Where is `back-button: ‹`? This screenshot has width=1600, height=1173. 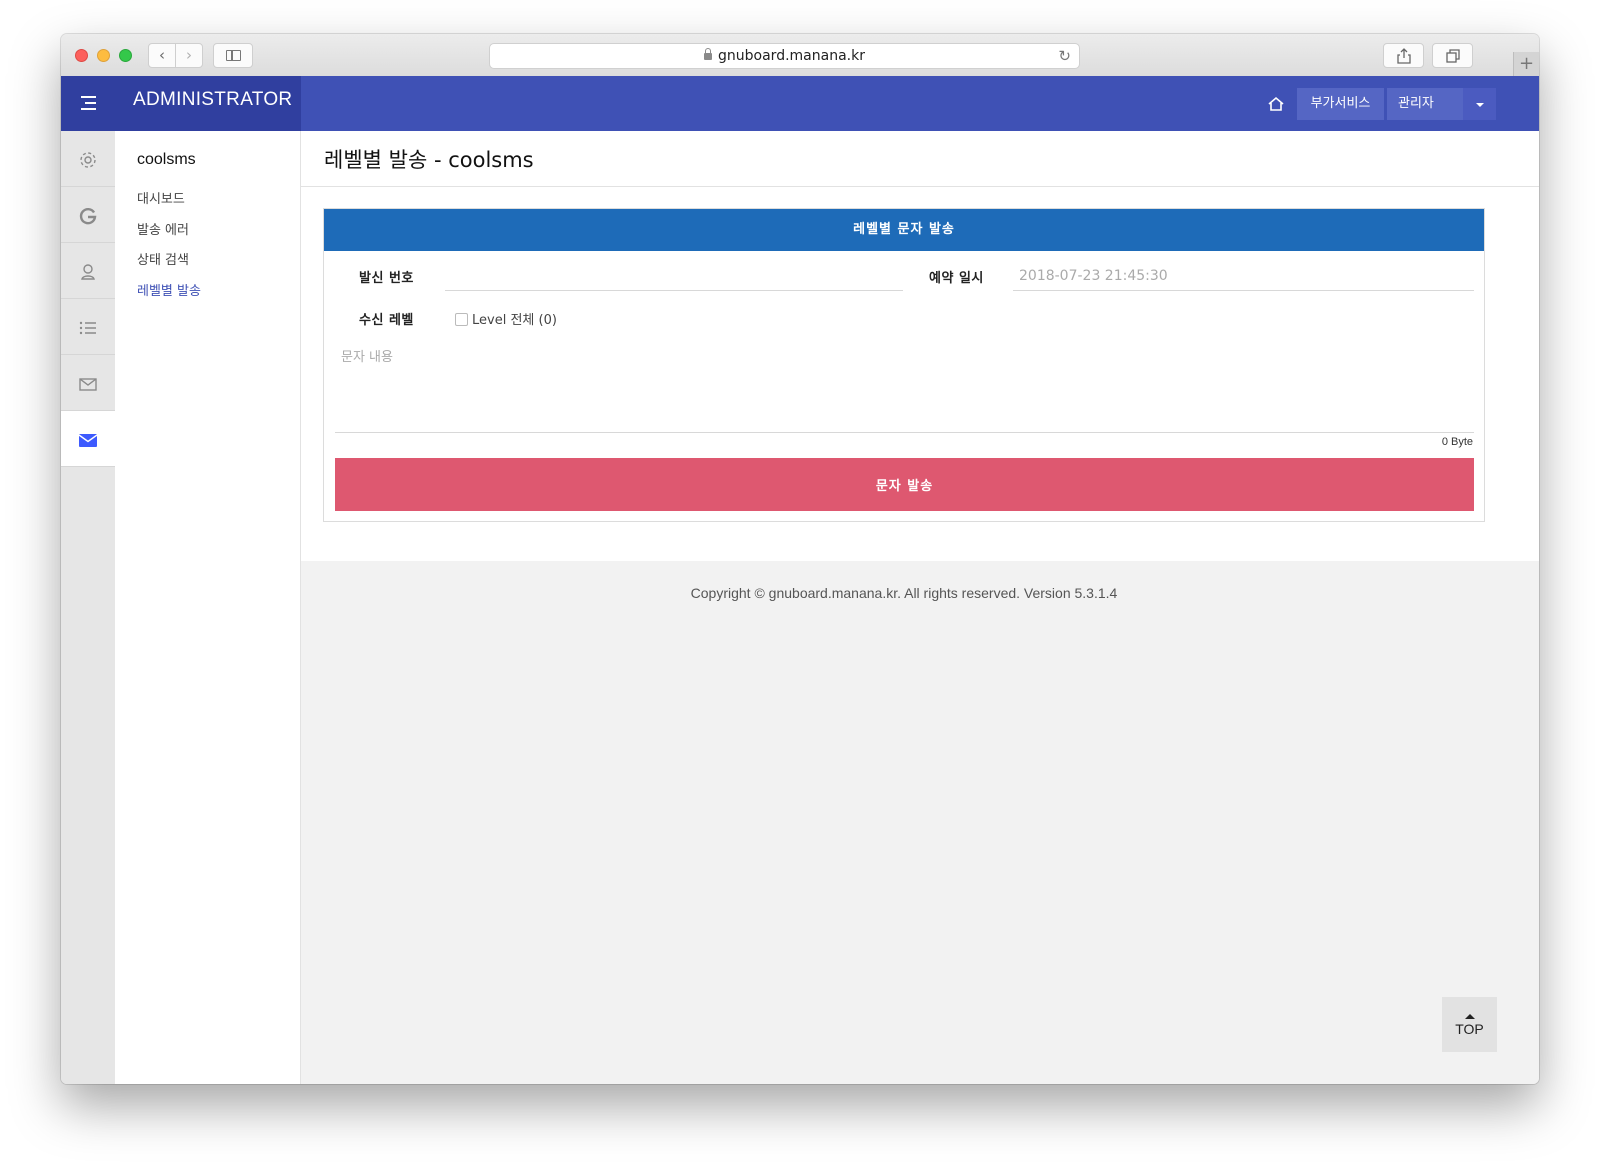 back-button: ‹ is located at coordinates (162, 55).